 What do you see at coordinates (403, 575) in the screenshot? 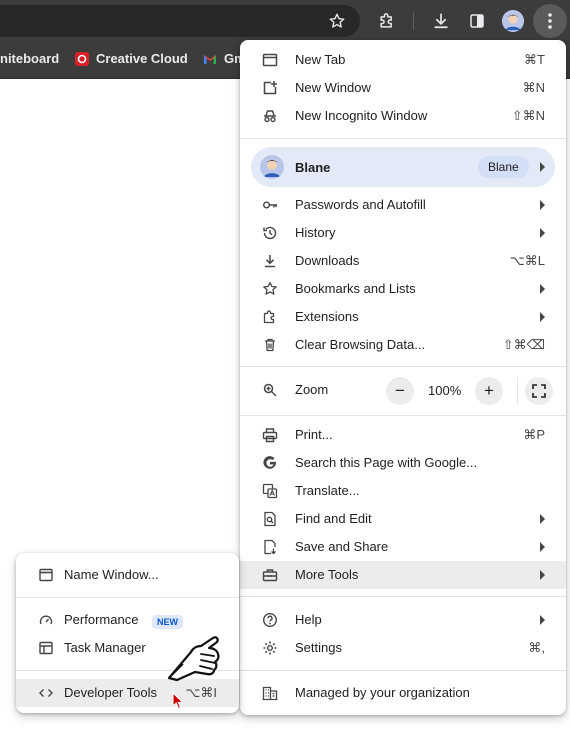
I see `menu-more-tools: More Tools` at bounding box center [403, 575].